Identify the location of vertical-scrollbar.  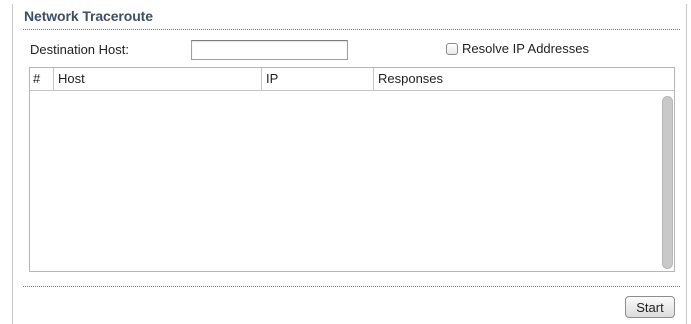
(667, 180).